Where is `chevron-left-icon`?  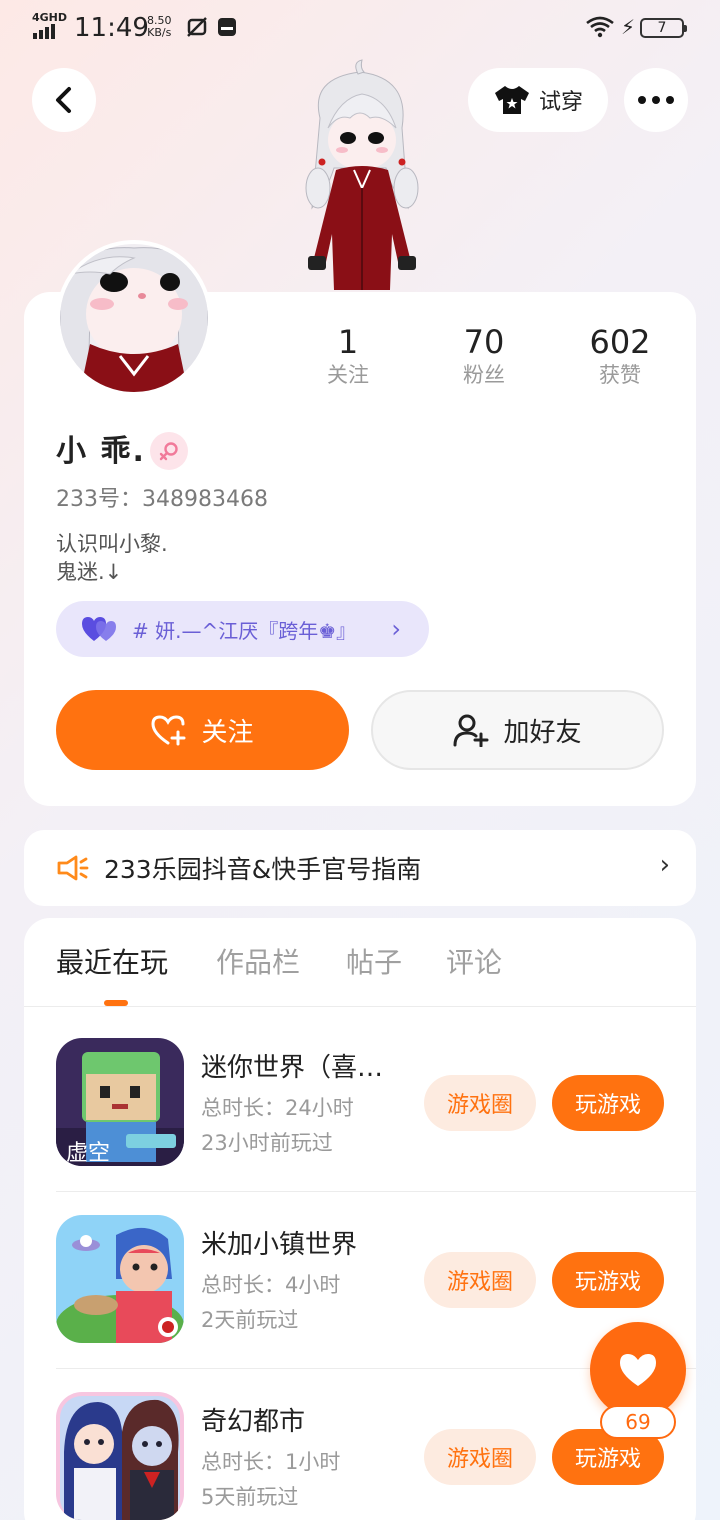 chevron-left-icon is located at coordinates (63, 100).